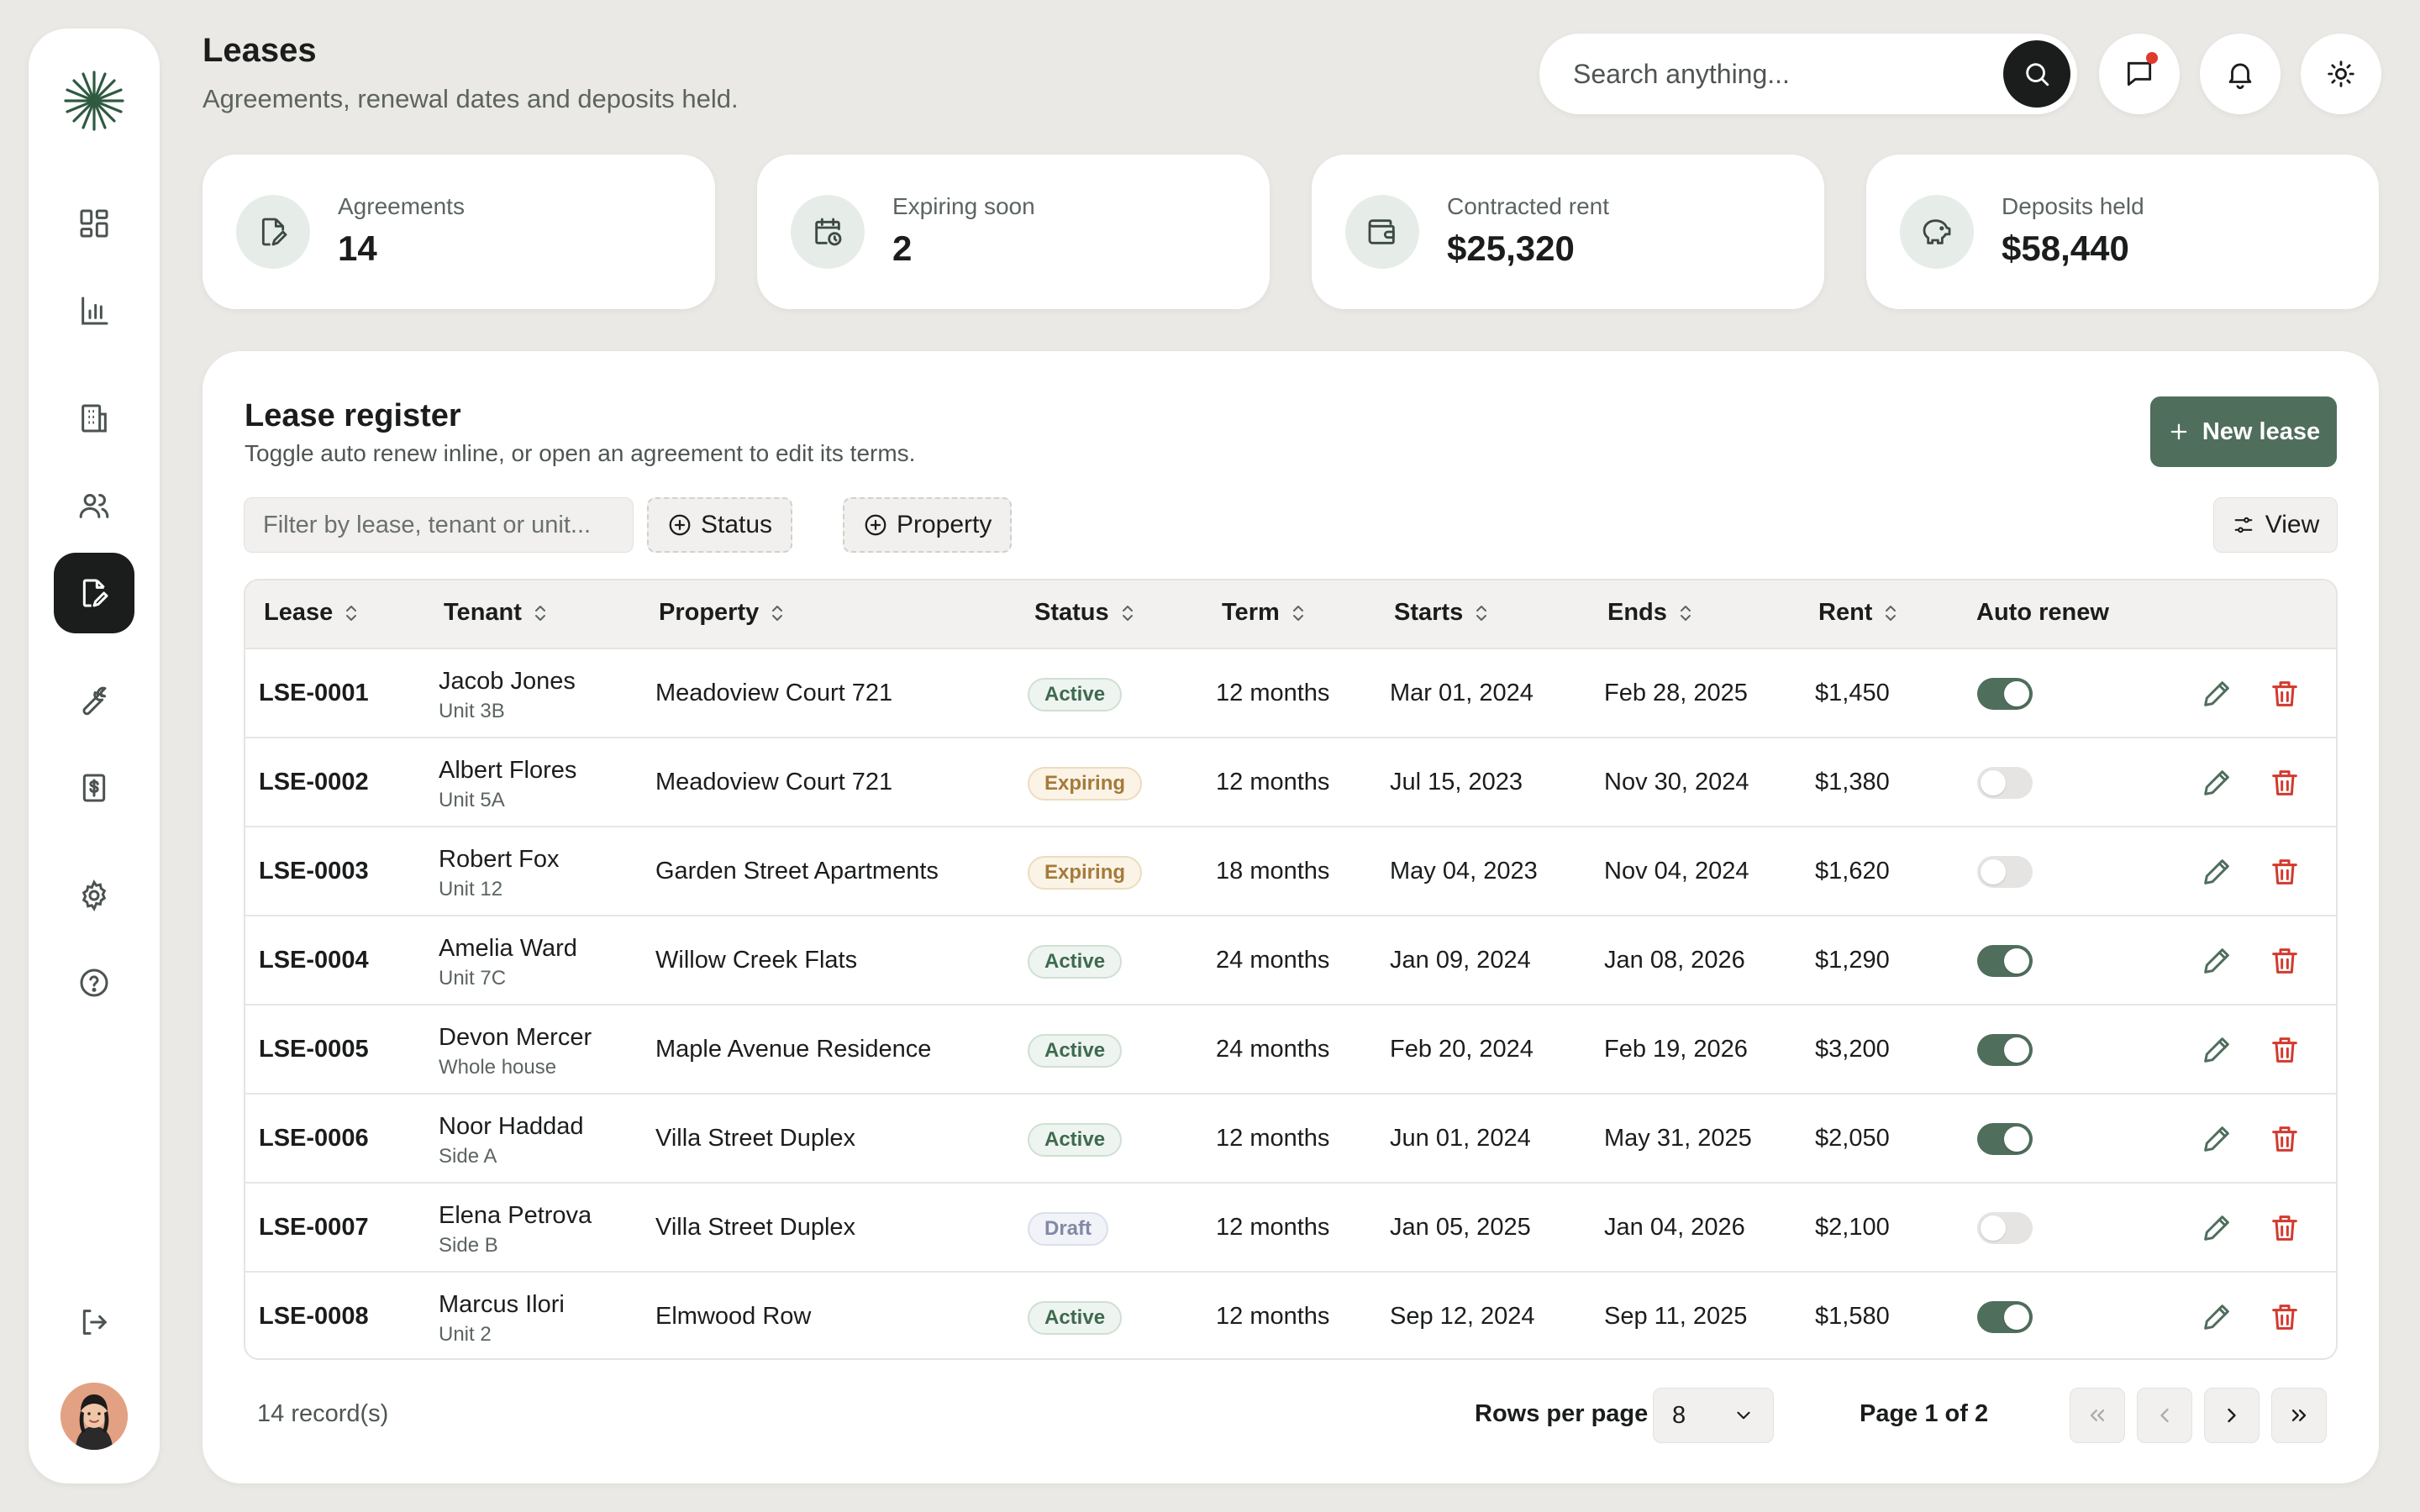  What do you see at coordinates (2232, 1415) in the screenshot?
I see `next-page-button` at bounding box center [2232, 1415].